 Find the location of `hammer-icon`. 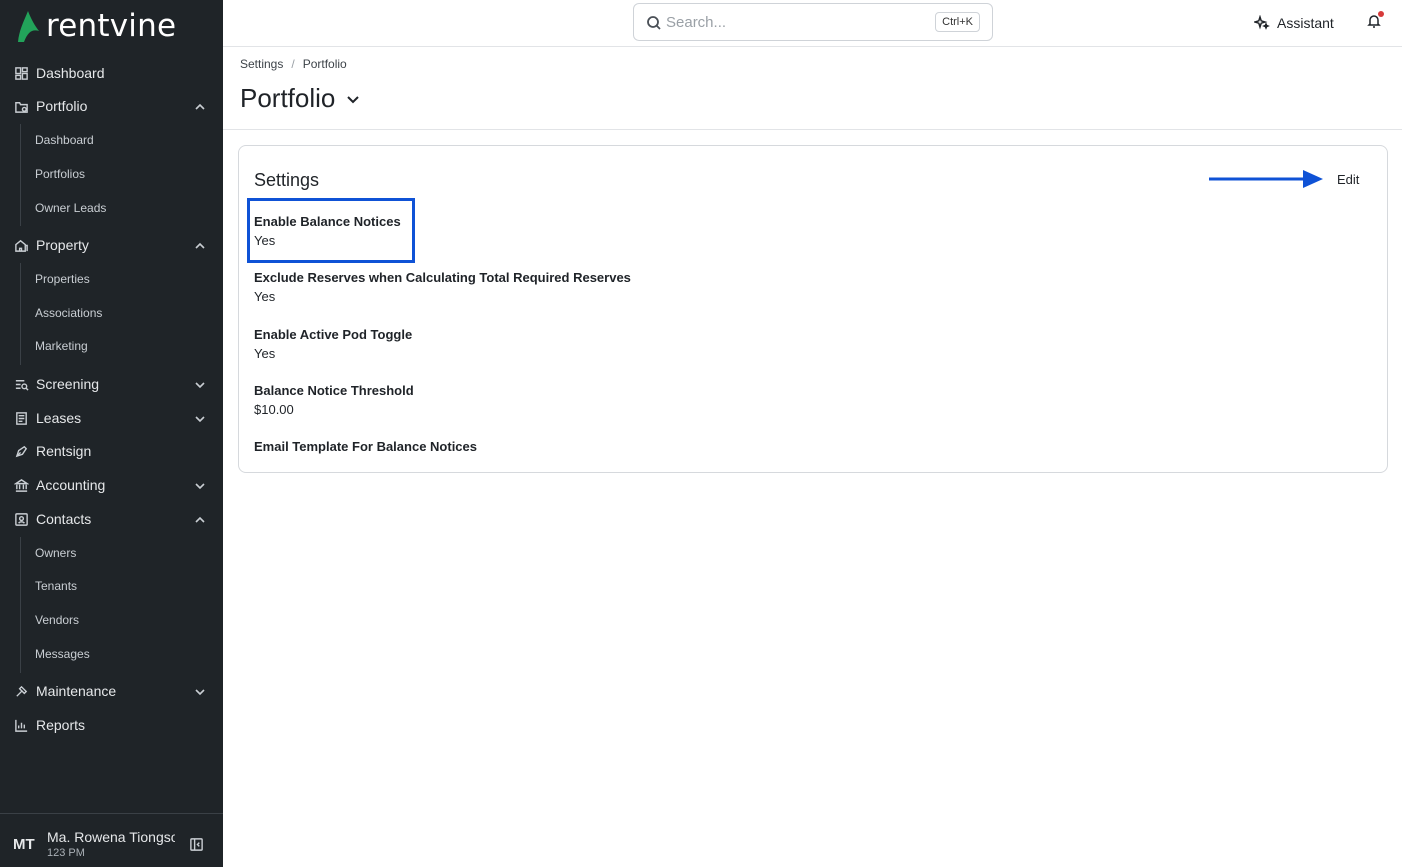

hammer-icon is located at coordinates (21, 691).